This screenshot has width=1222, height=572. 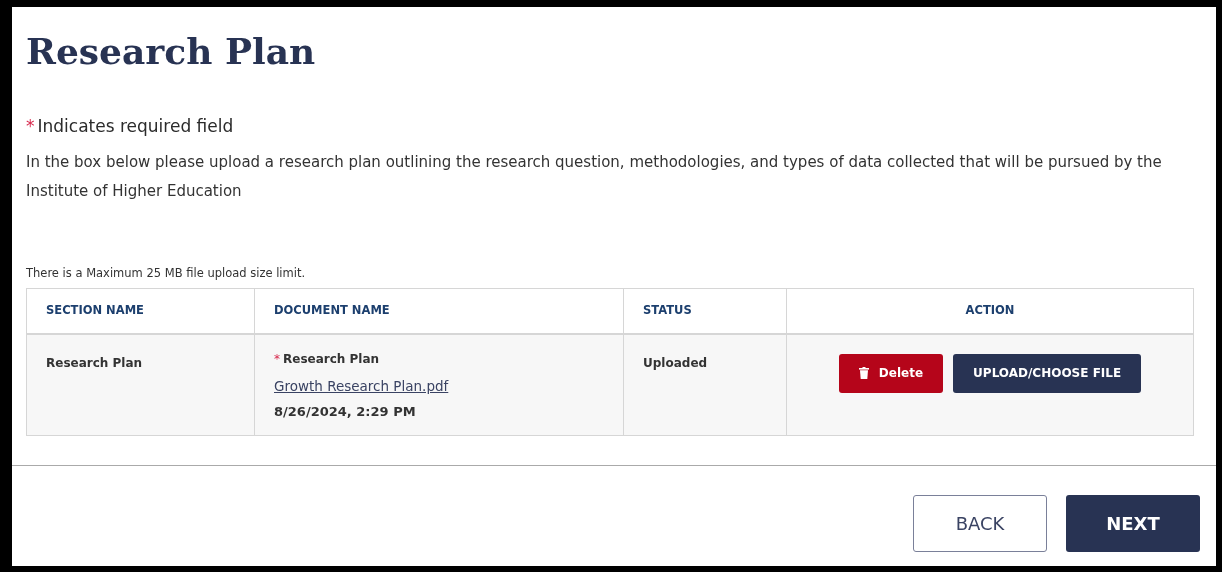 What do you see at coordinates (990, 311) in the screenshot?
I see `column-header: ACTION` at bounding box center [990, 311].